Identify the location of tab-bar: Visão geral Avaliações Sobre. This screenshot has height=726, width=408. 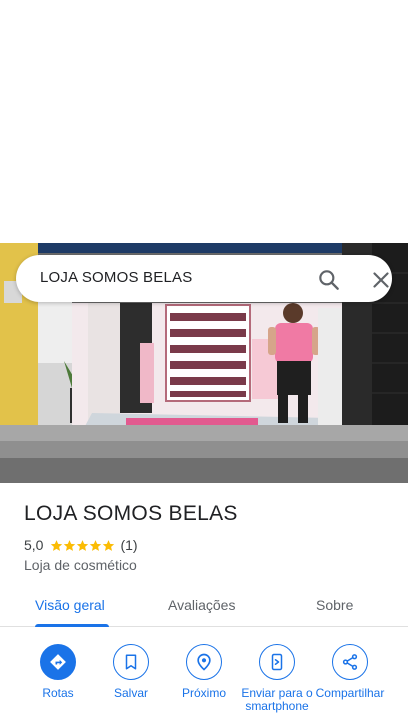
(204, 609).